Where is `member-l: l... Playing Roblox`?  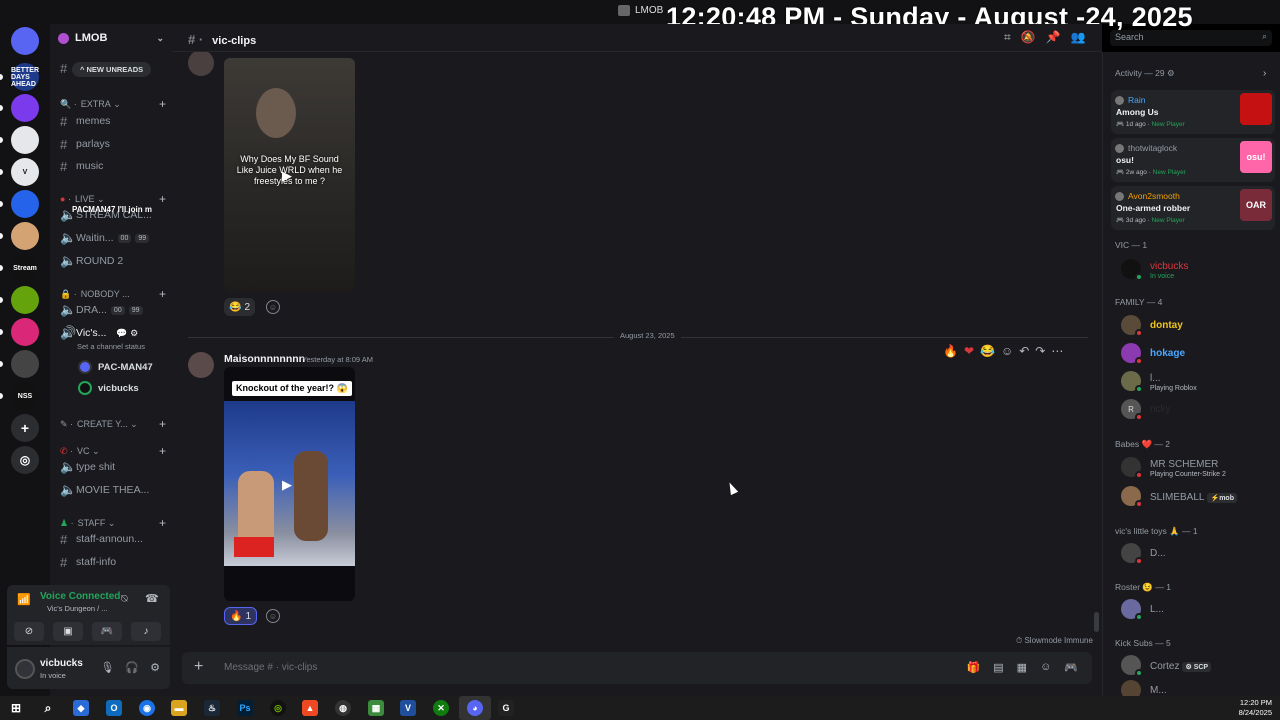
member-l: l... Playing Roblox is located at coordinates (1159, 381).